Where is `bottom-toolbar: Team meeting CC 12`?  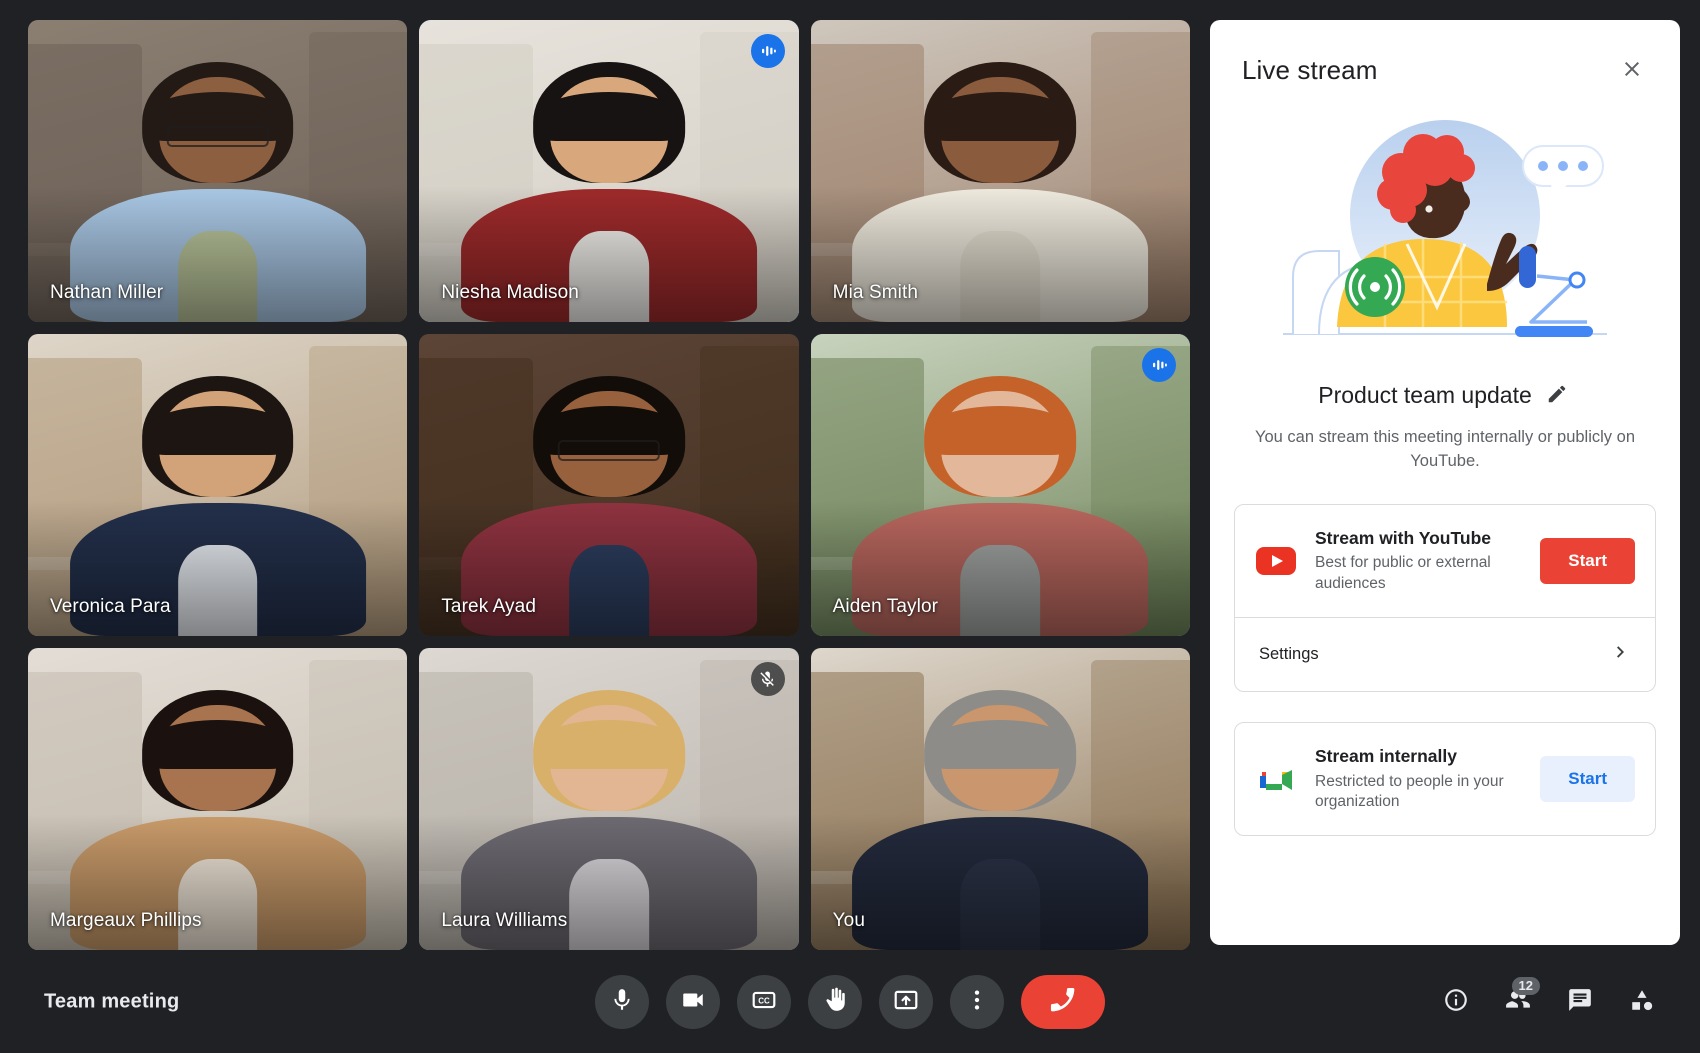 bottom-toolbar: Team meeting CC 12 is located at coordinates (850, 1001).